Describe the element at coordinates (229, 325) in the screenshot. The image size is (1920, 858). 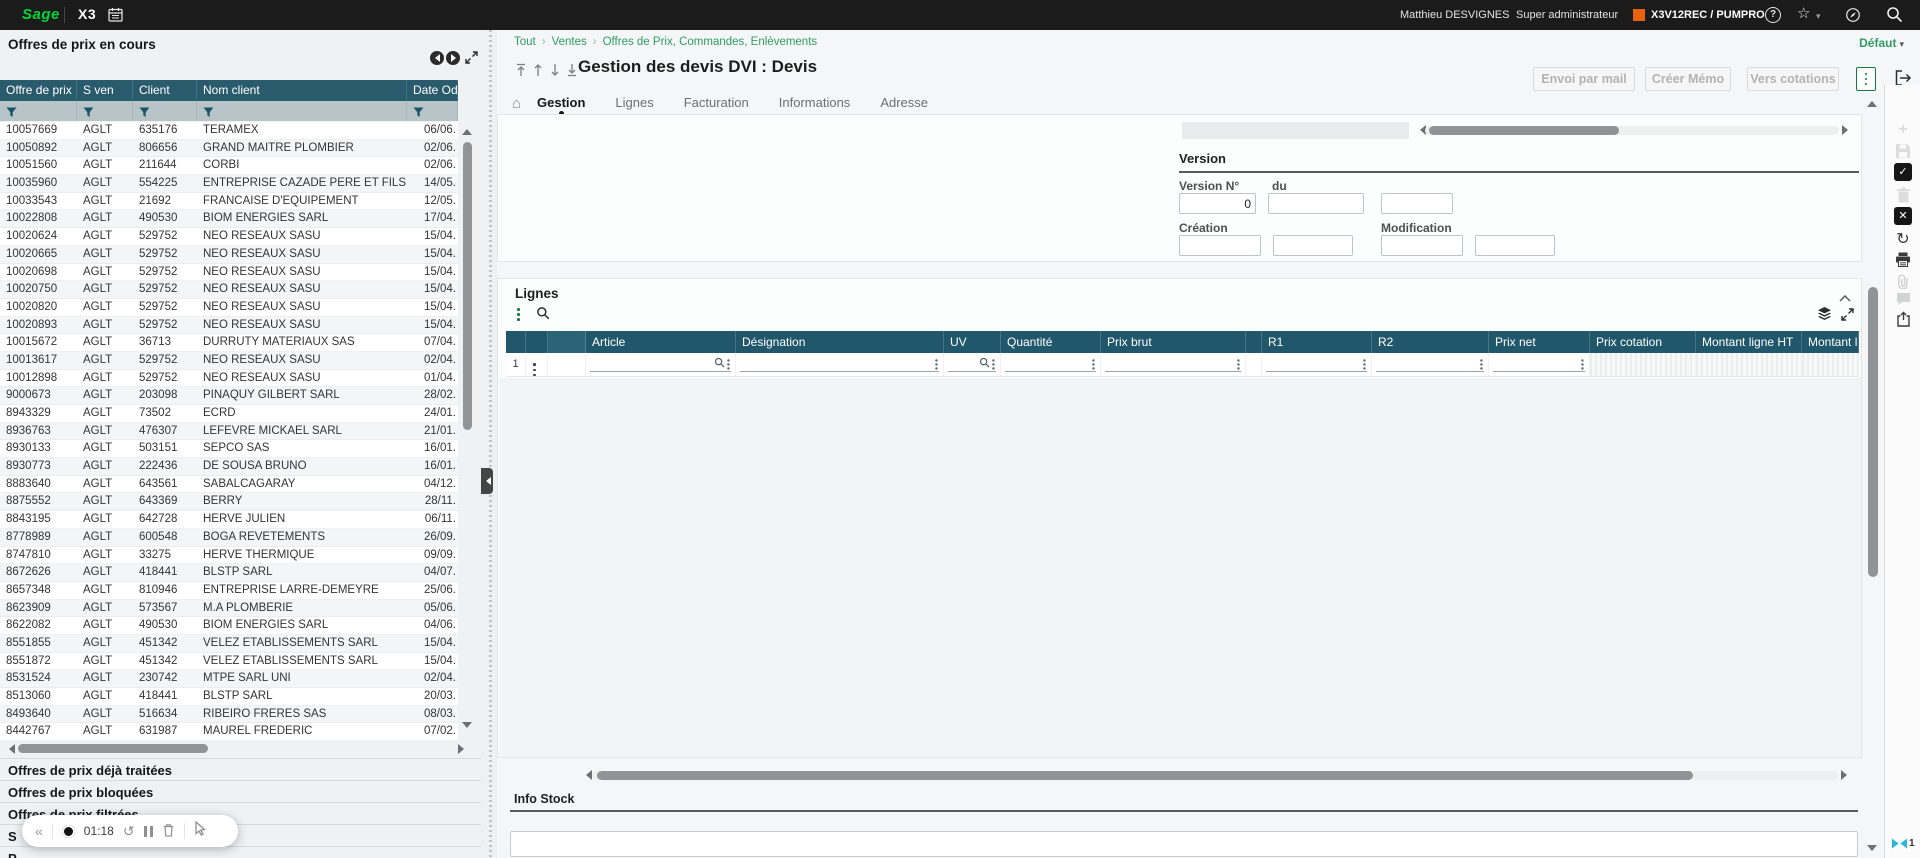
I see `table-row: 10020893 AGLT 529752 NEO RESEAUX SASU 15/04.` at that location.